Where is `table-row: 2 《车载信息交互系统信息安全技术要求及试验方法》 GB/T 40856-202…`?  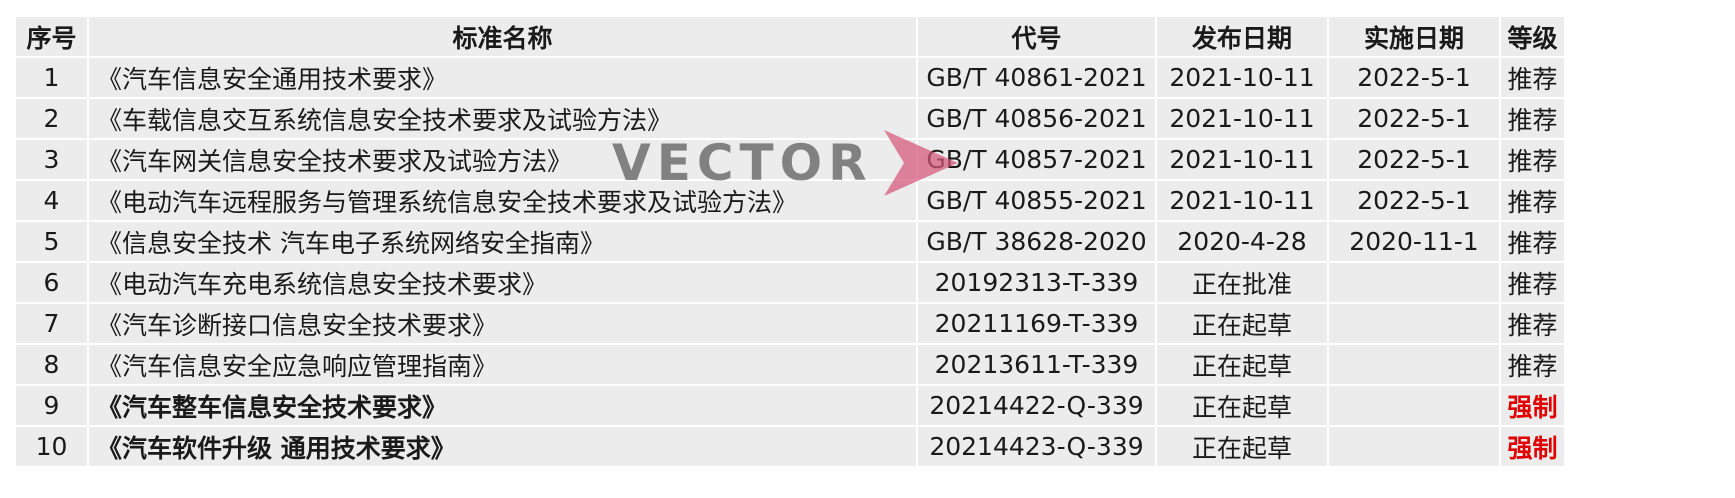 table-row: 2 《车载信息交互系统信息安全技术要求及试验方法》 GB/T 40856-202… is located at coordinates (790, 118).